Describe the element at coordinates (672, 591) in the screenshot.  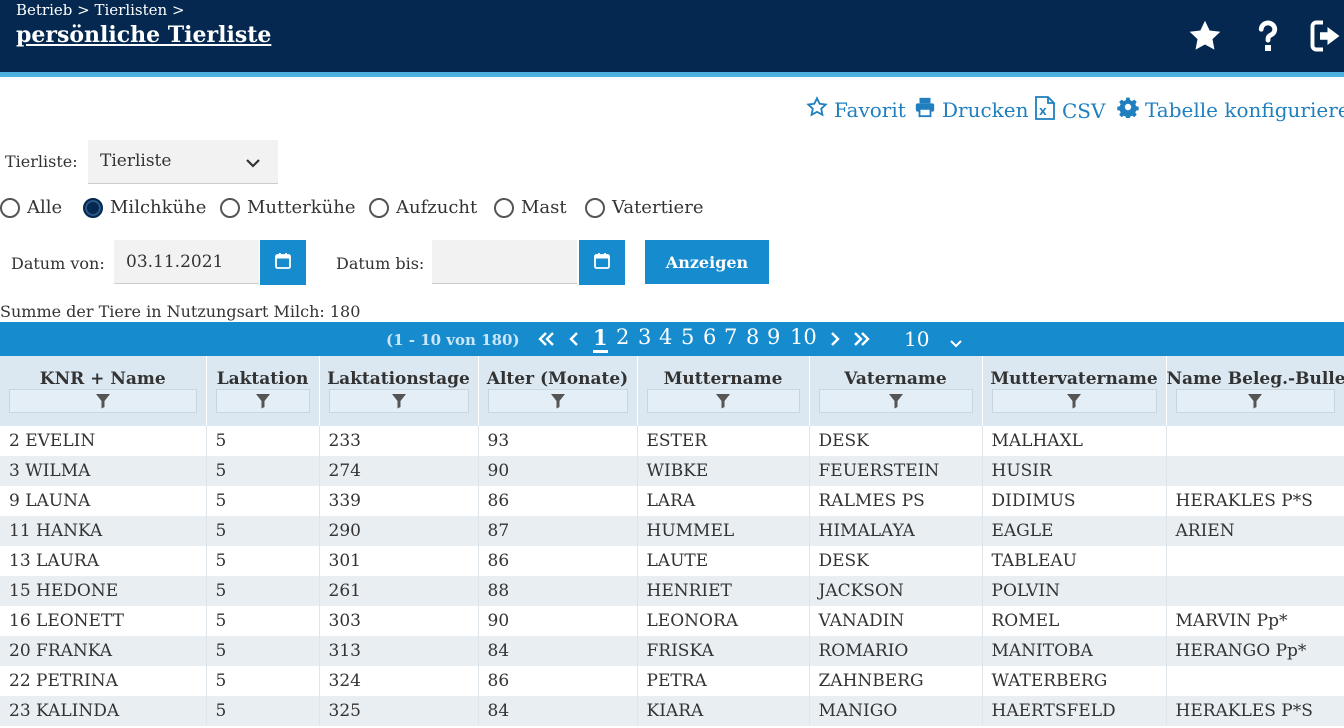
I see `table-row: 15 HEDONE 5 261 88 HENRIET JACKSON POLVIN` at that location.